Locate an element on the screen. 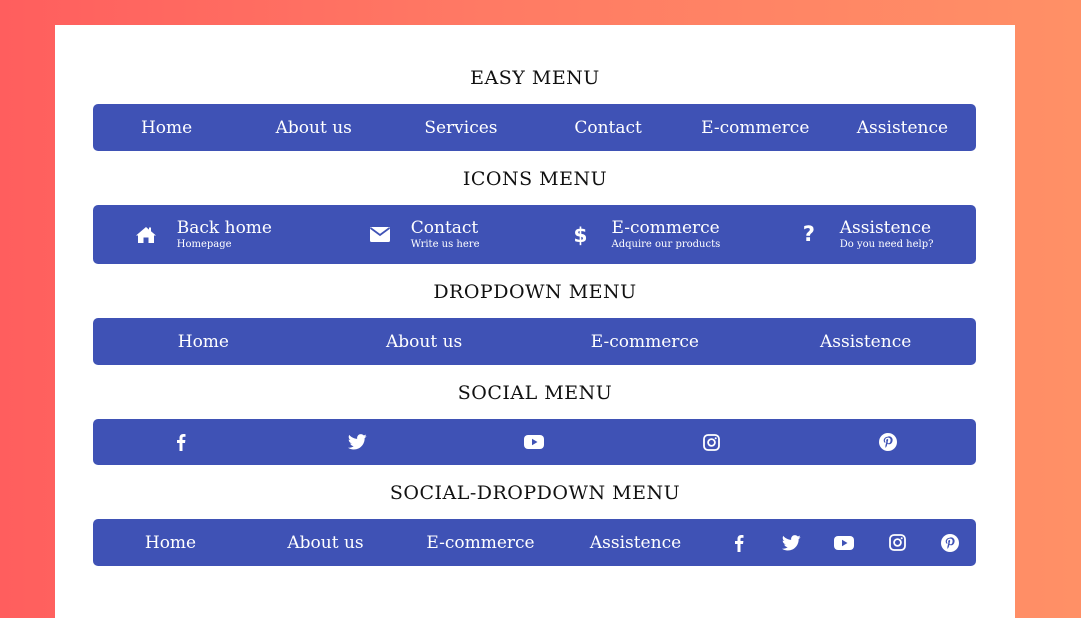  icons-menu-label: Assistence is located at coordinates (885, 227).